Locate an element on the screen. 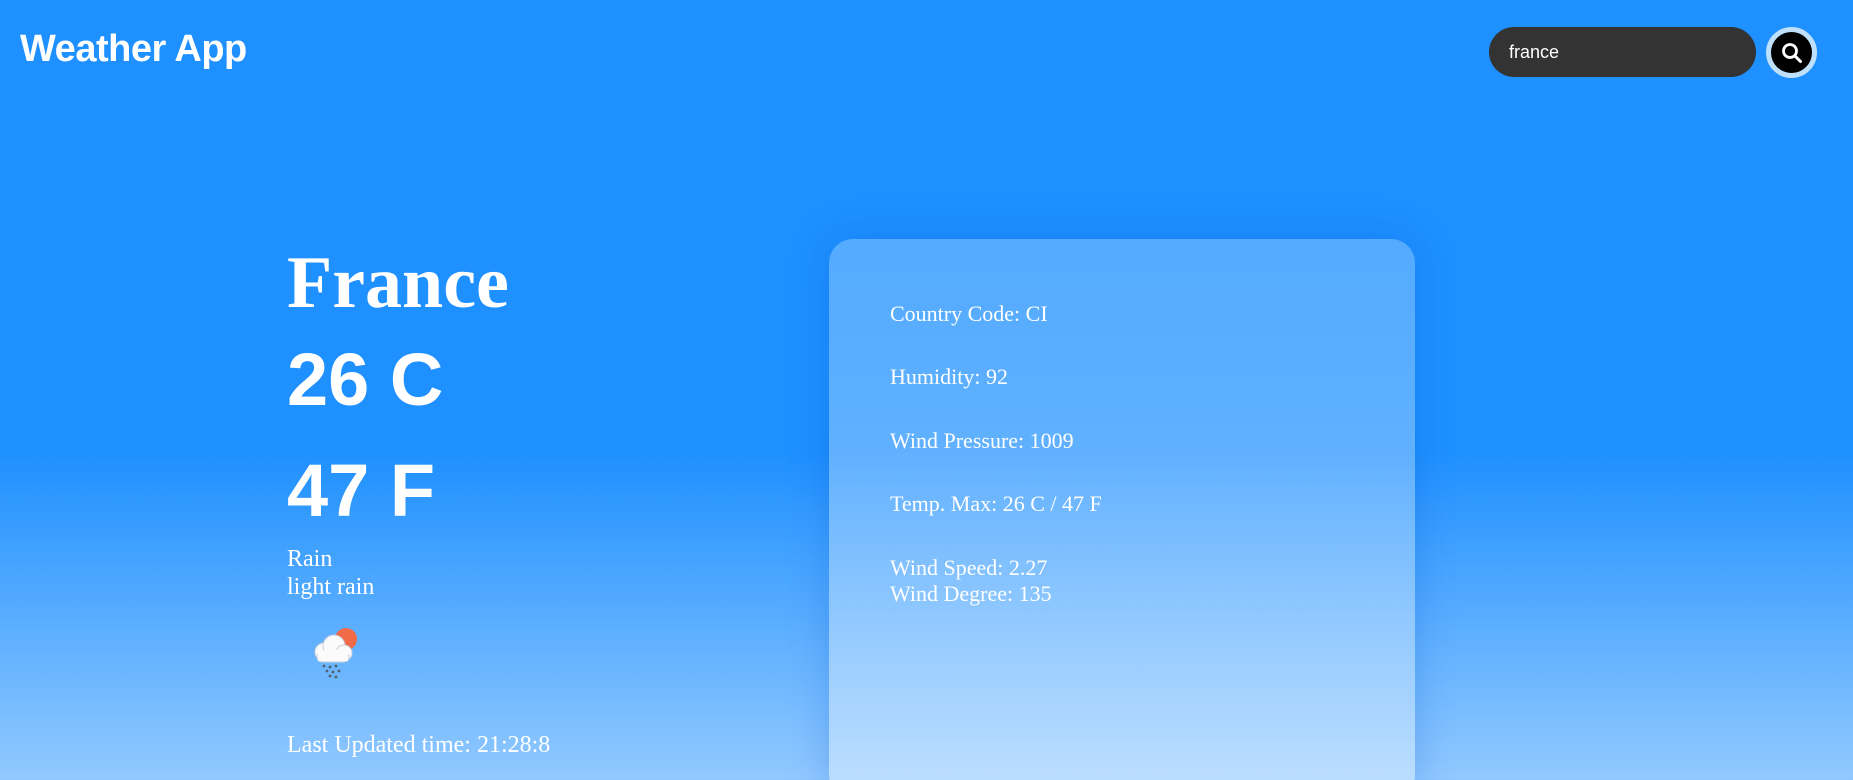 The width and height of the screenshot is (1853, 780). temperature-fahrenheit: 47 F is located at coordinates (361, 490).